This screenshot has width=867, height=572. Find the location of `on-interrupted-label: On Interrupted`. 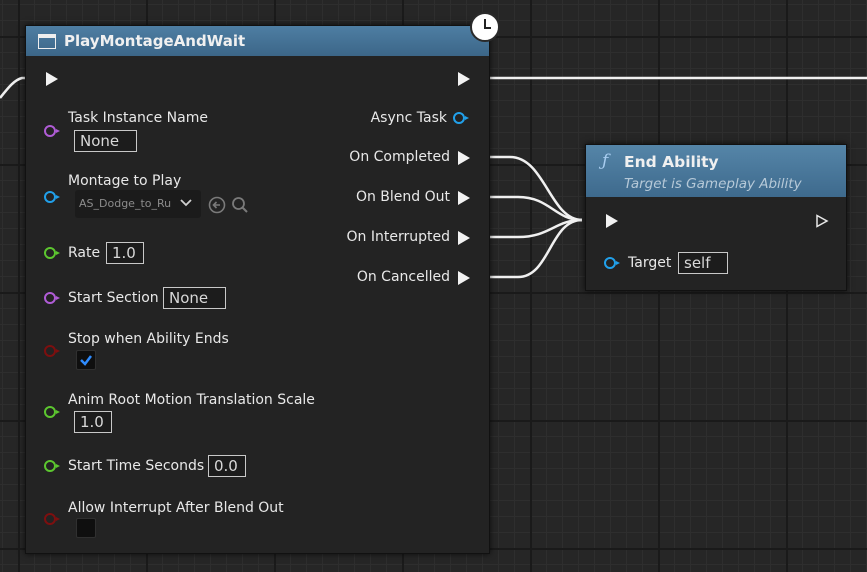

on-interrupted-label: On Interrupted is located at coordinates (398, 237).